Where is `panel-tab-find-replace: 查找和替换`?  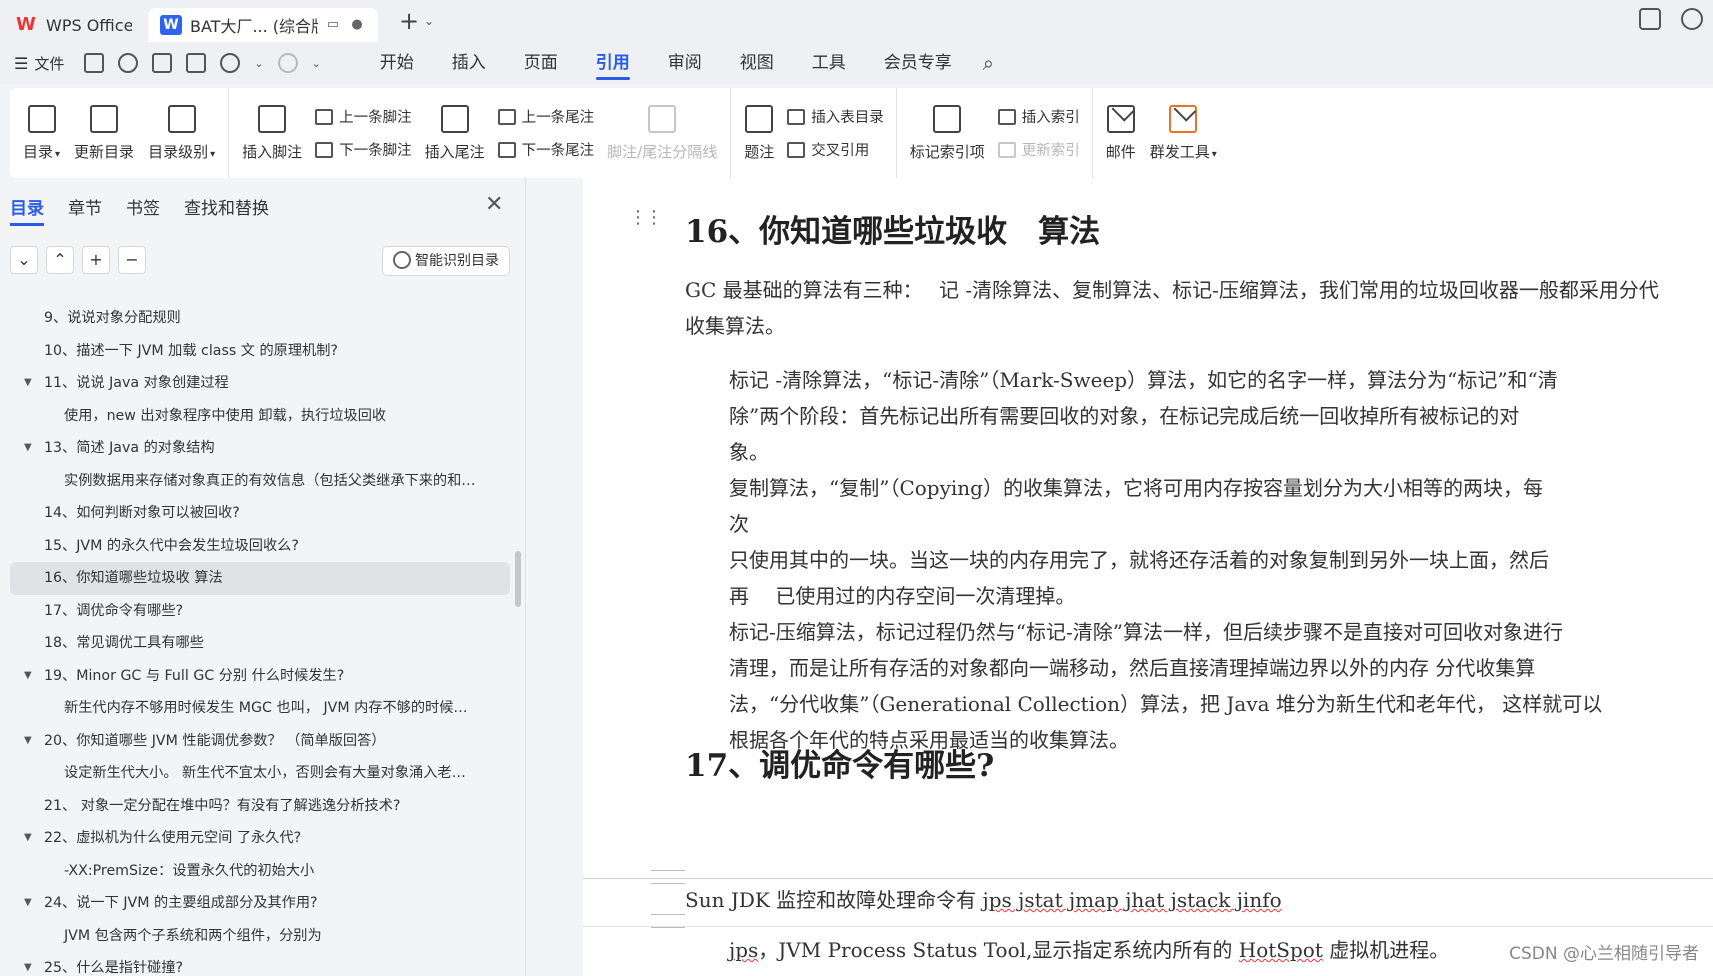
panel-tab-find-replace: 查找和替换 is located at coordinates (226, 209).